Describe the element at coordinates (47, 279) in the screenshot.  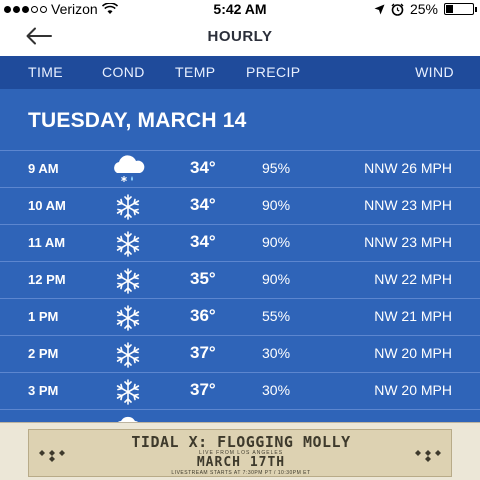
I see `hour-time: 12 PM` at that location.